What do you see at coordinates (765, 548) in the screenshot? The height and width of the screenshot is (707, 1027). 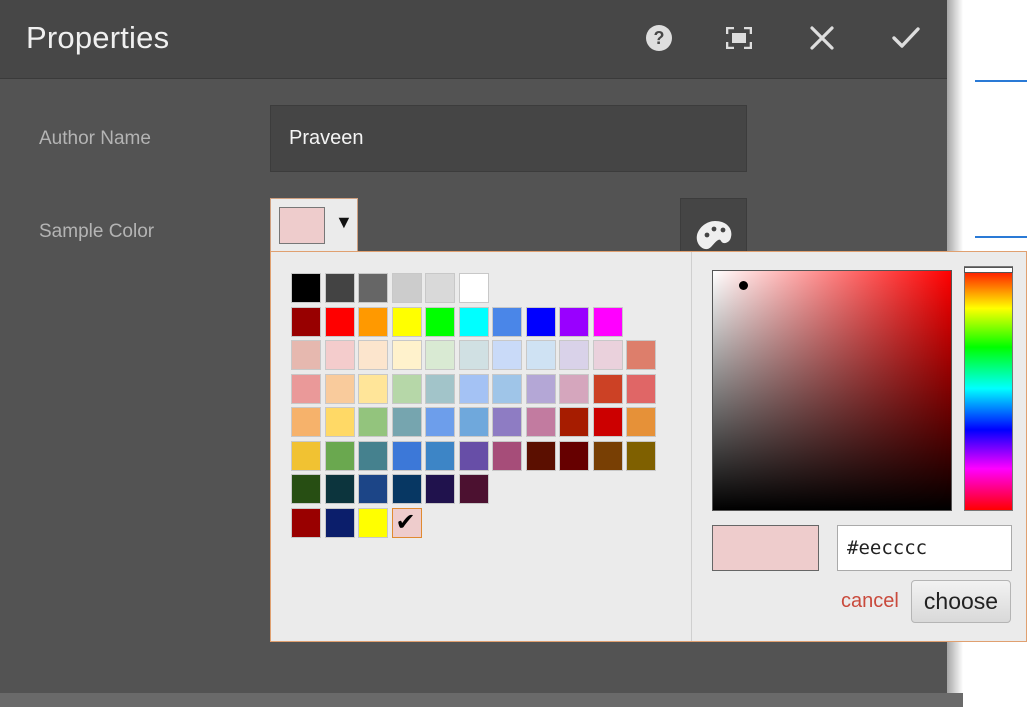 I see `selected-color-preview` at bounding box center [765, 548].